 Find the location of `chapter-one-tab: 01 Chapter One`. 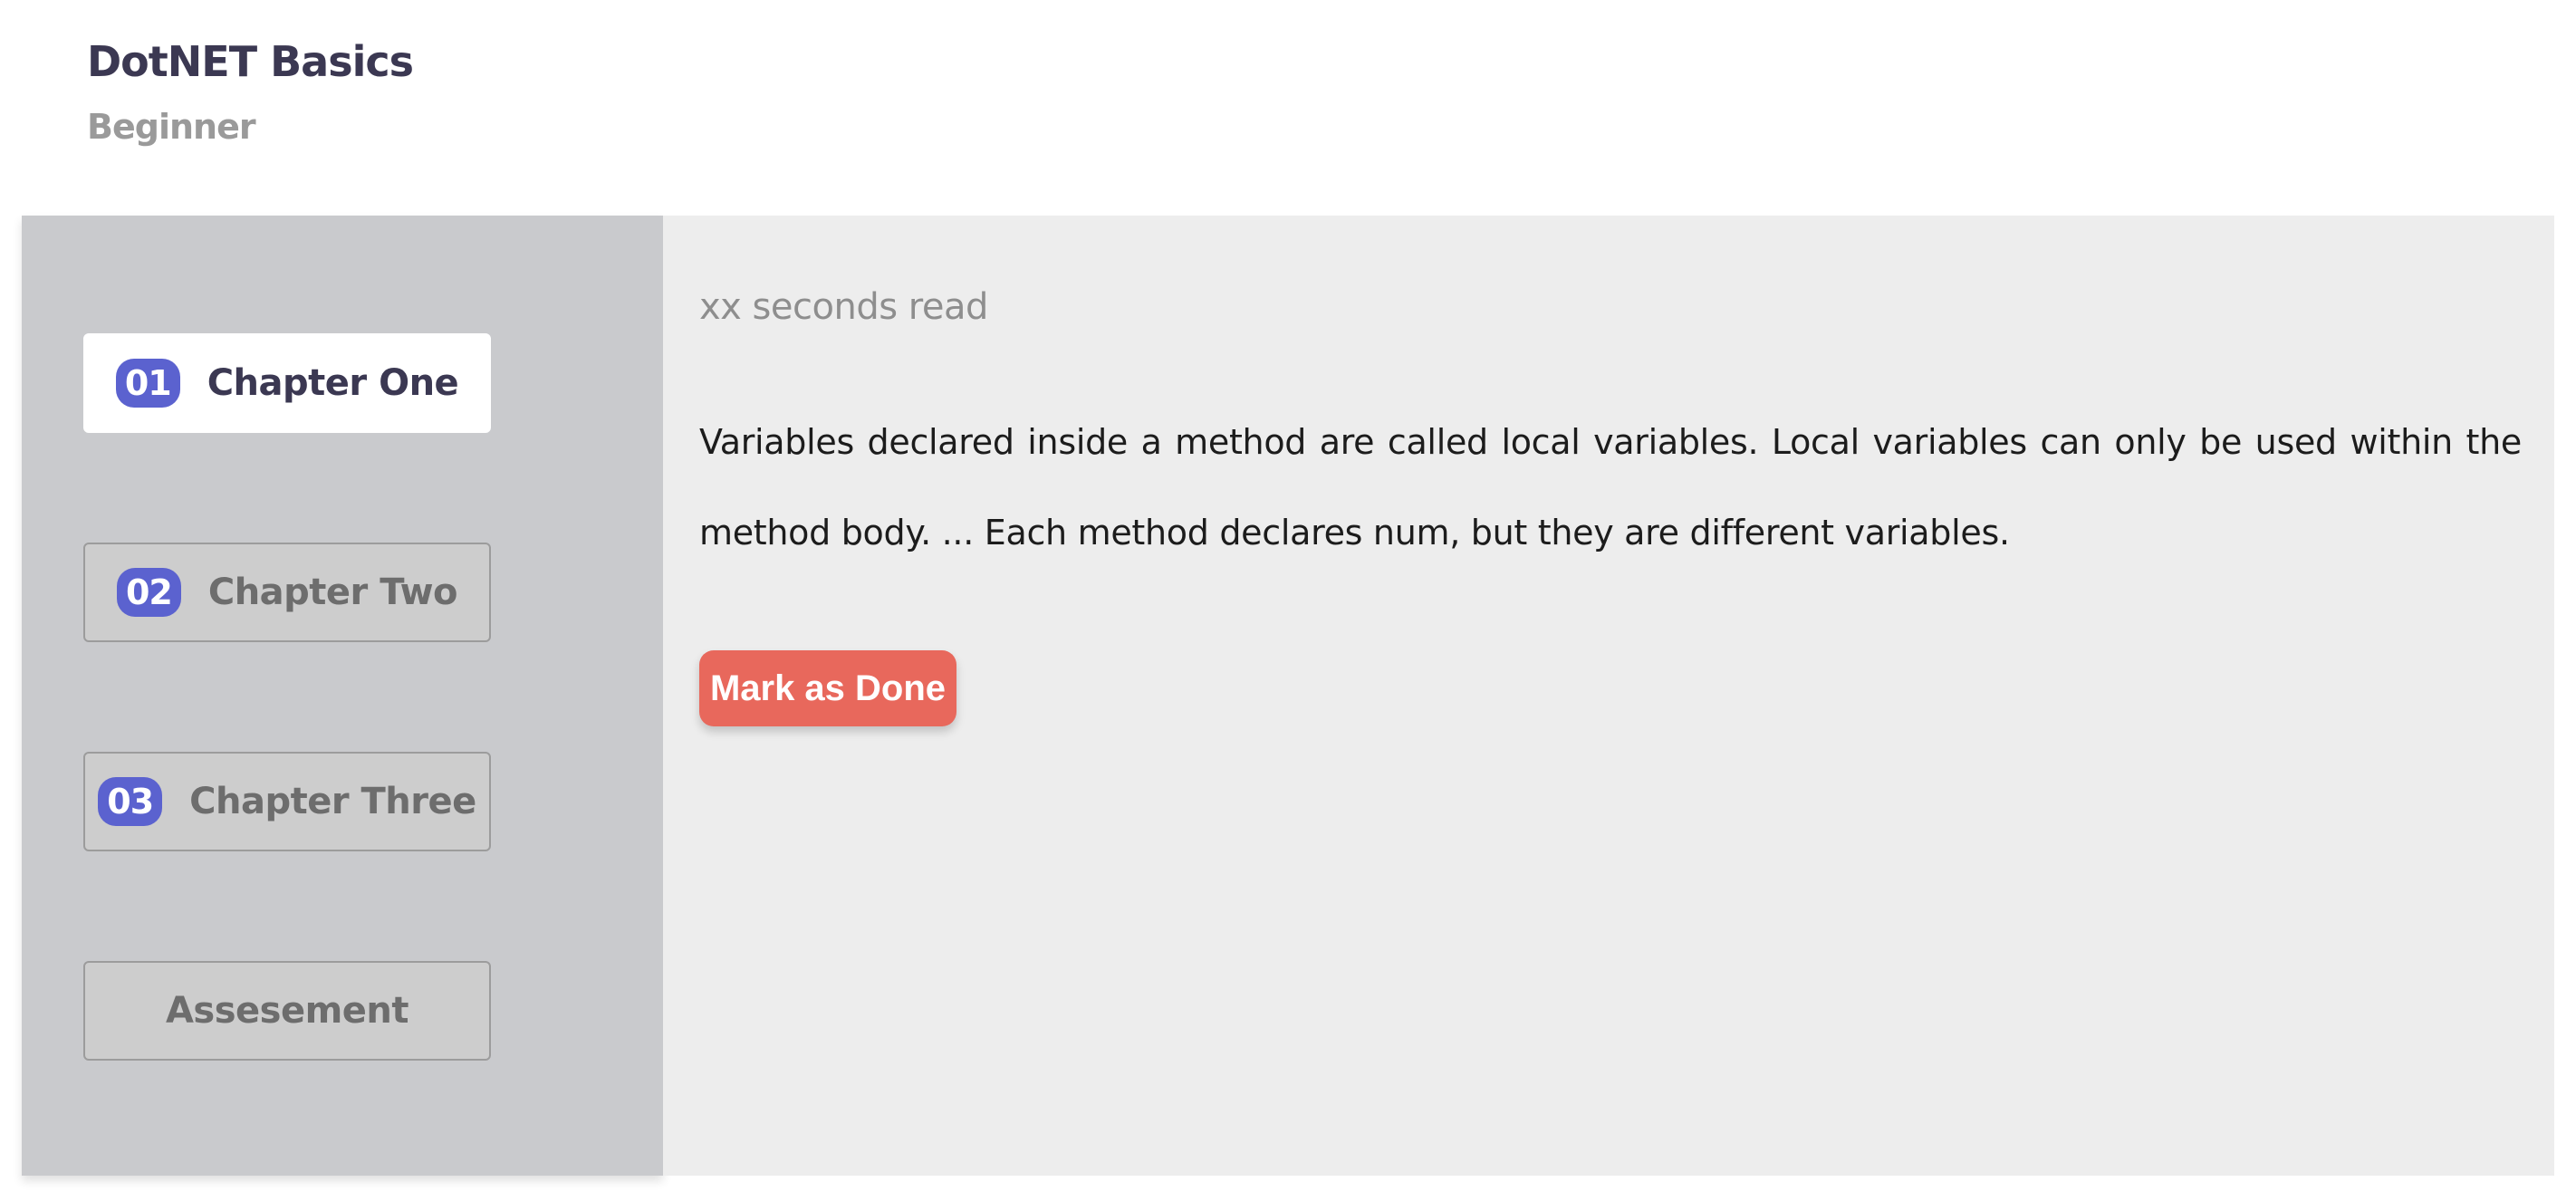

chapter-one-tab: 01 Chapter One is located at coordinates (287, 383).